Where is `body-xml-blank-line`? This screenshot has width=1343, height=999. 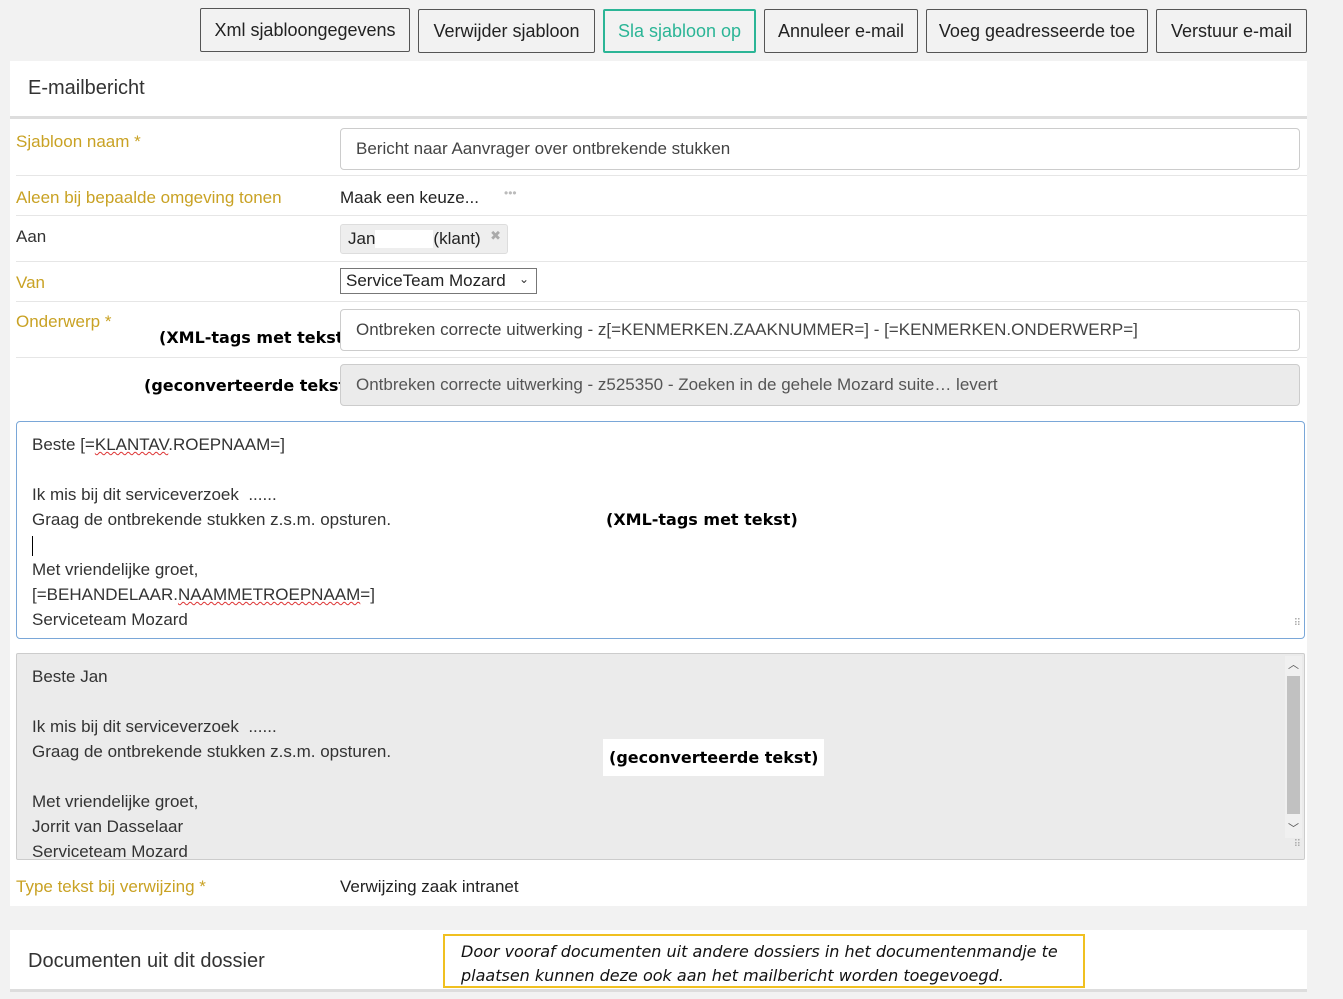 body-xml-blank-line is located at coordinates (660, 469).